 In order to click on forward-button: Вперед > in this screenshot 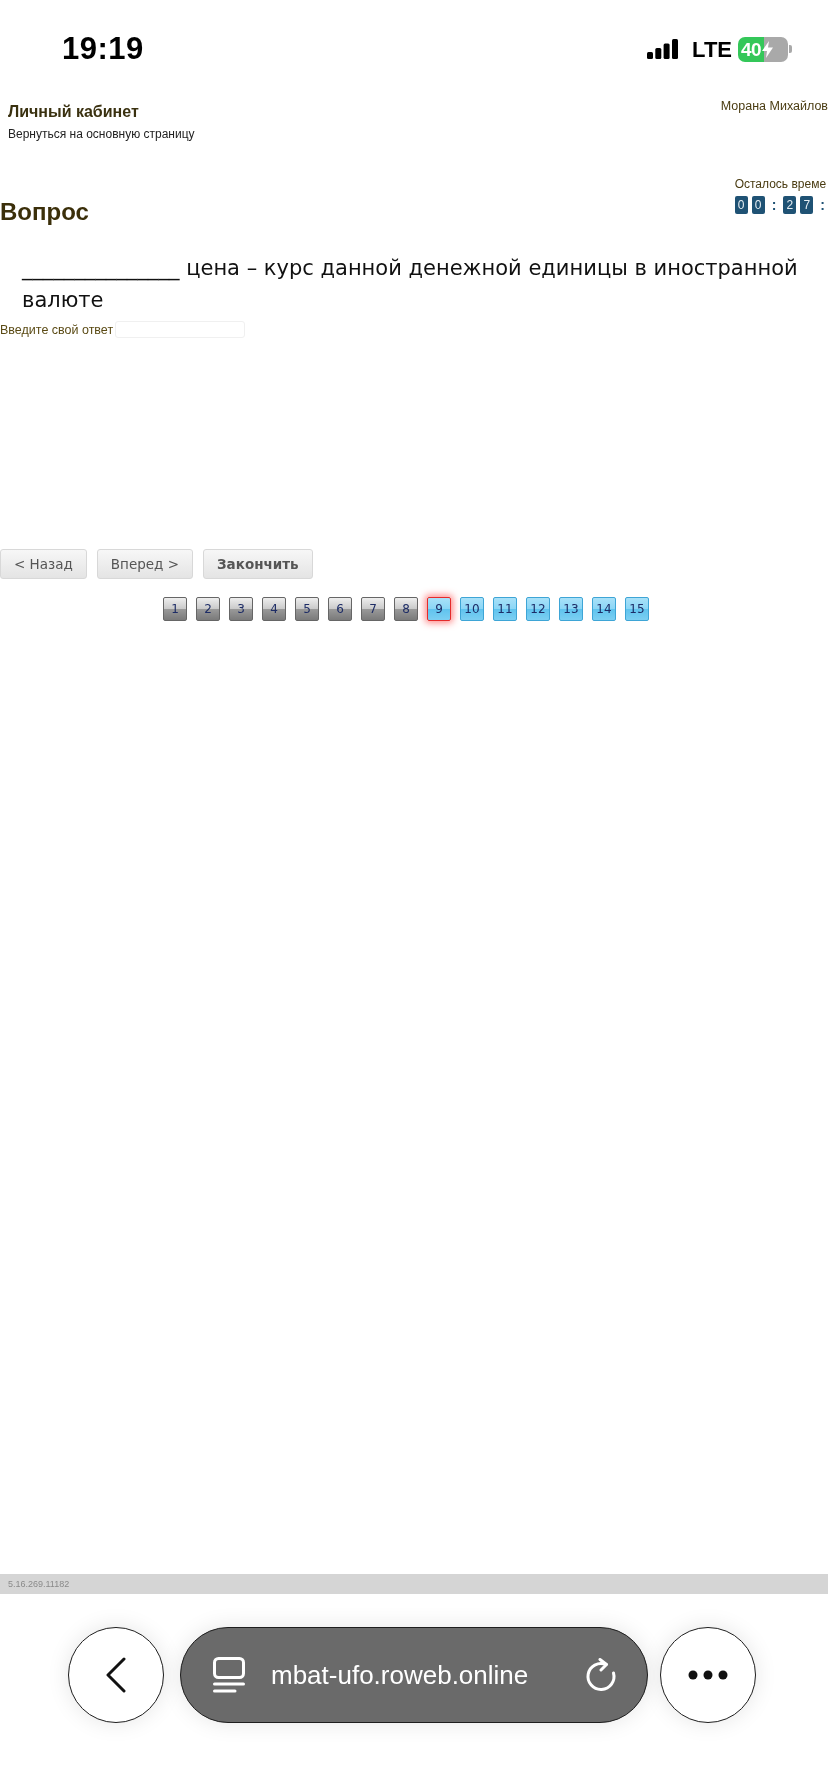, I will do `click(145, 564)`.